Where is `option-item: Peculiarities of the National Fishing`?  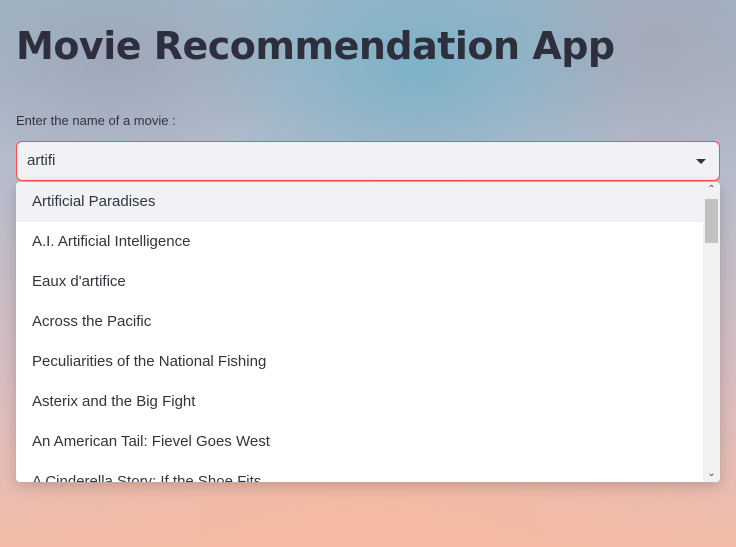
option-item: Peculiarities of the National Fishing is located at coordinates (359, 362).